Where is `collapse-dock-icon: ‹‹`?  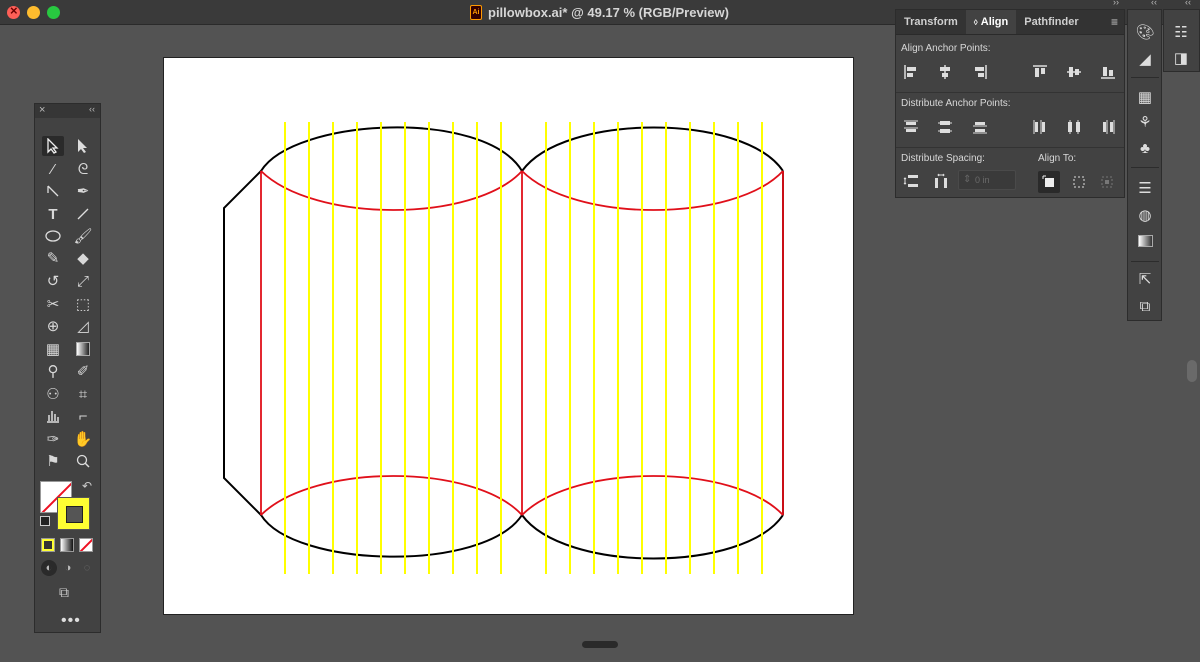 collapse-dock-icon: ‹‹ is located at coordinates (1154, 3).